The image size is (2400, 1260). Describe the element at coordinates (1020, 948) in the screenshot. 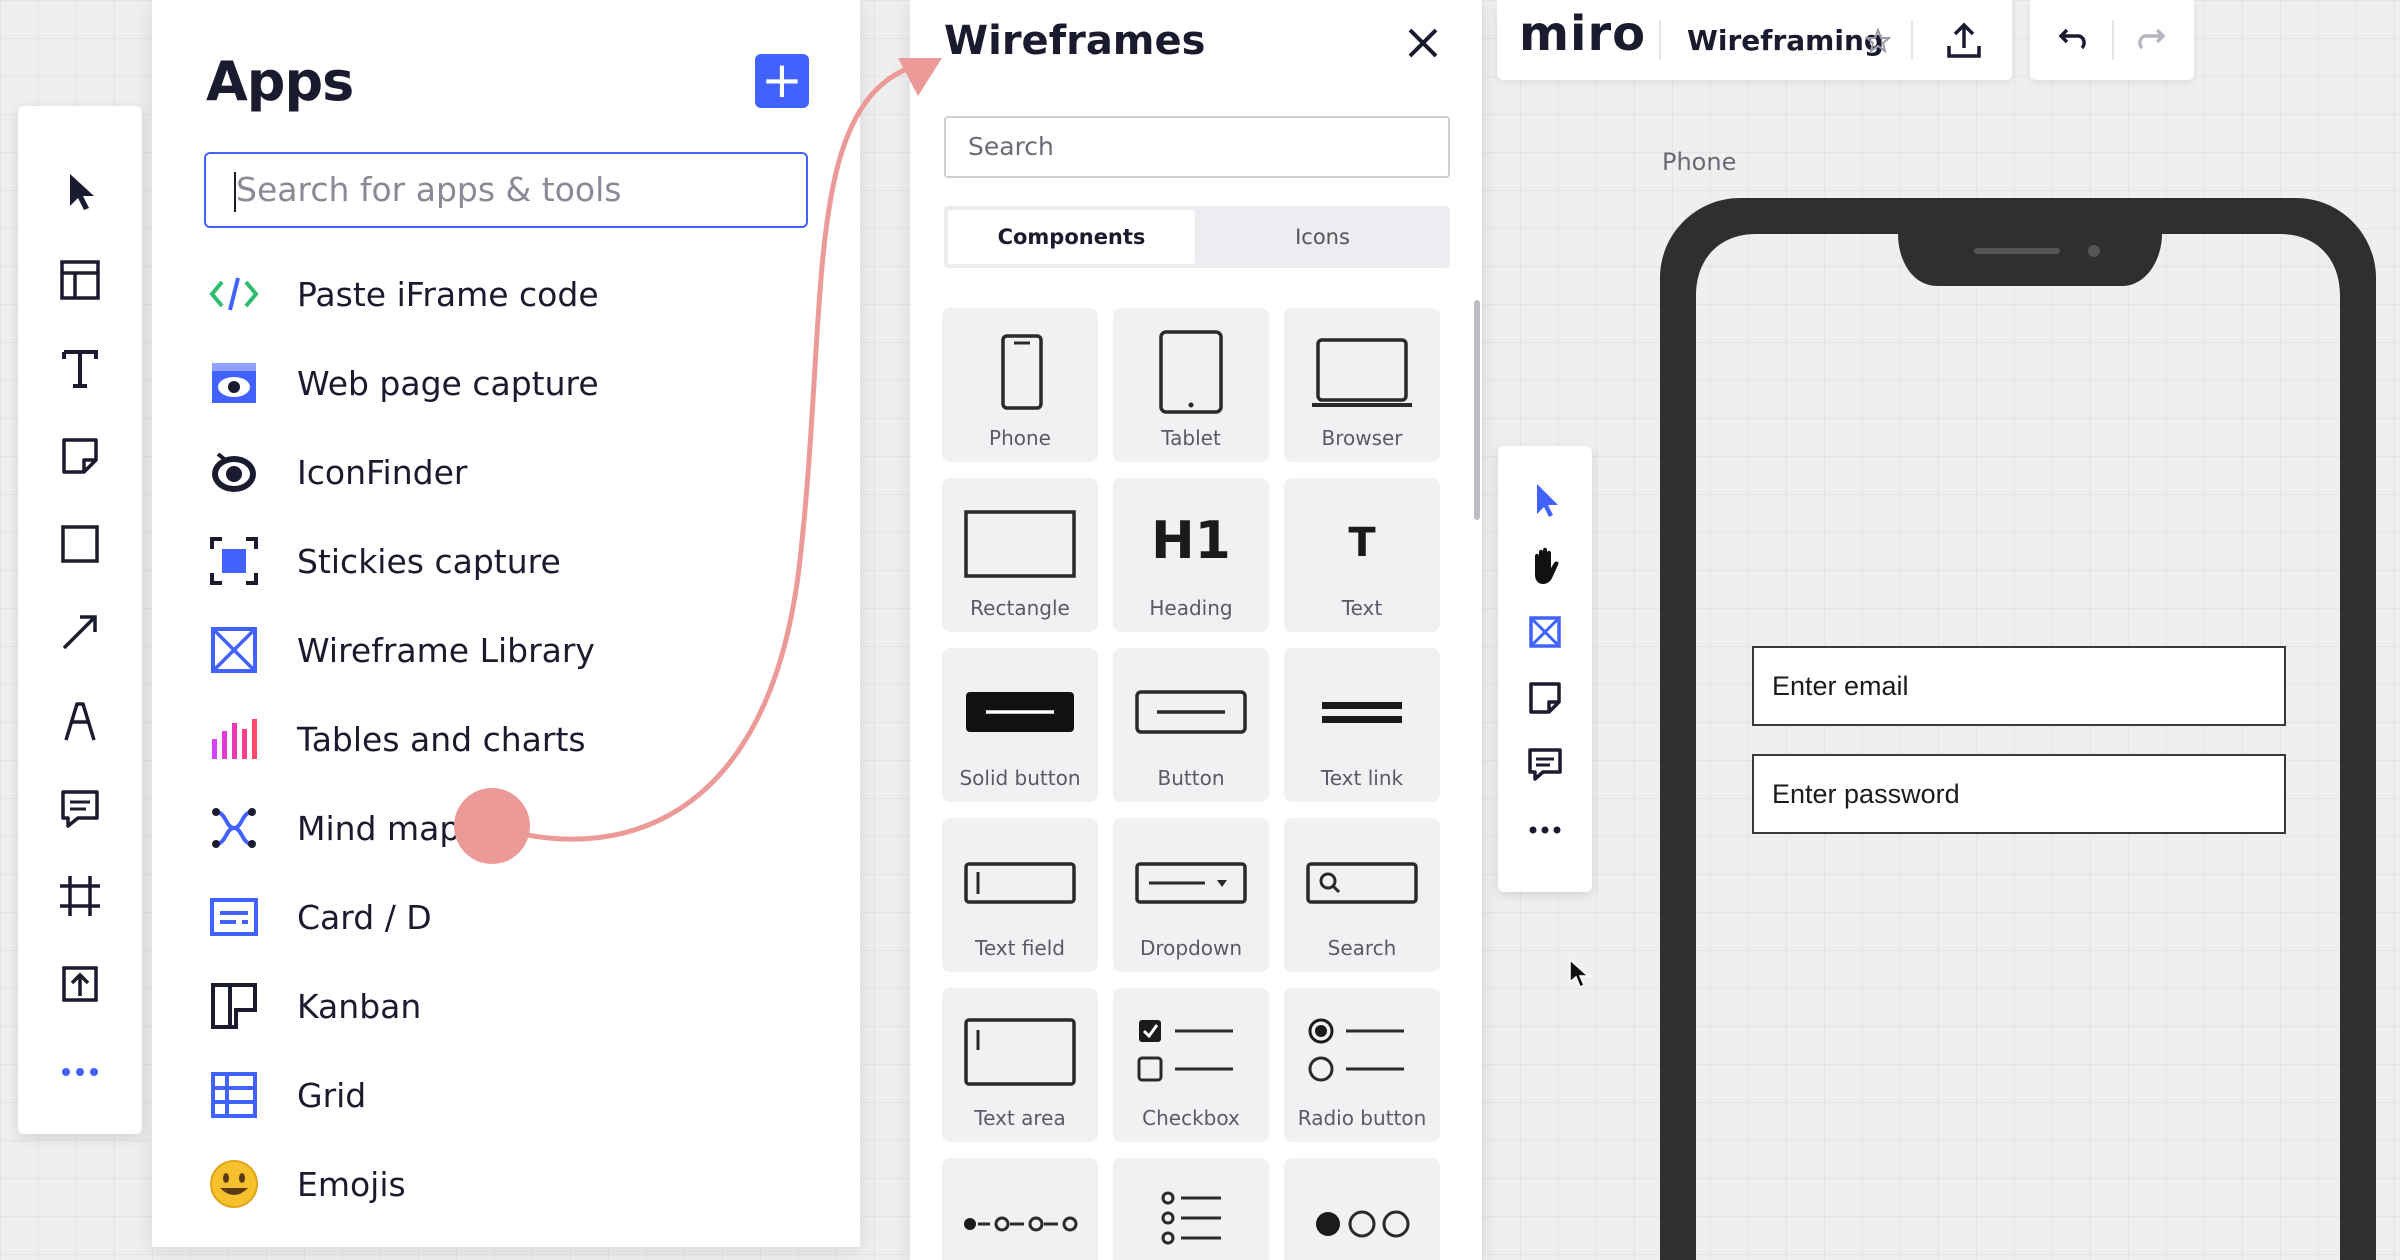

I see `component-label: Text field` at that location.